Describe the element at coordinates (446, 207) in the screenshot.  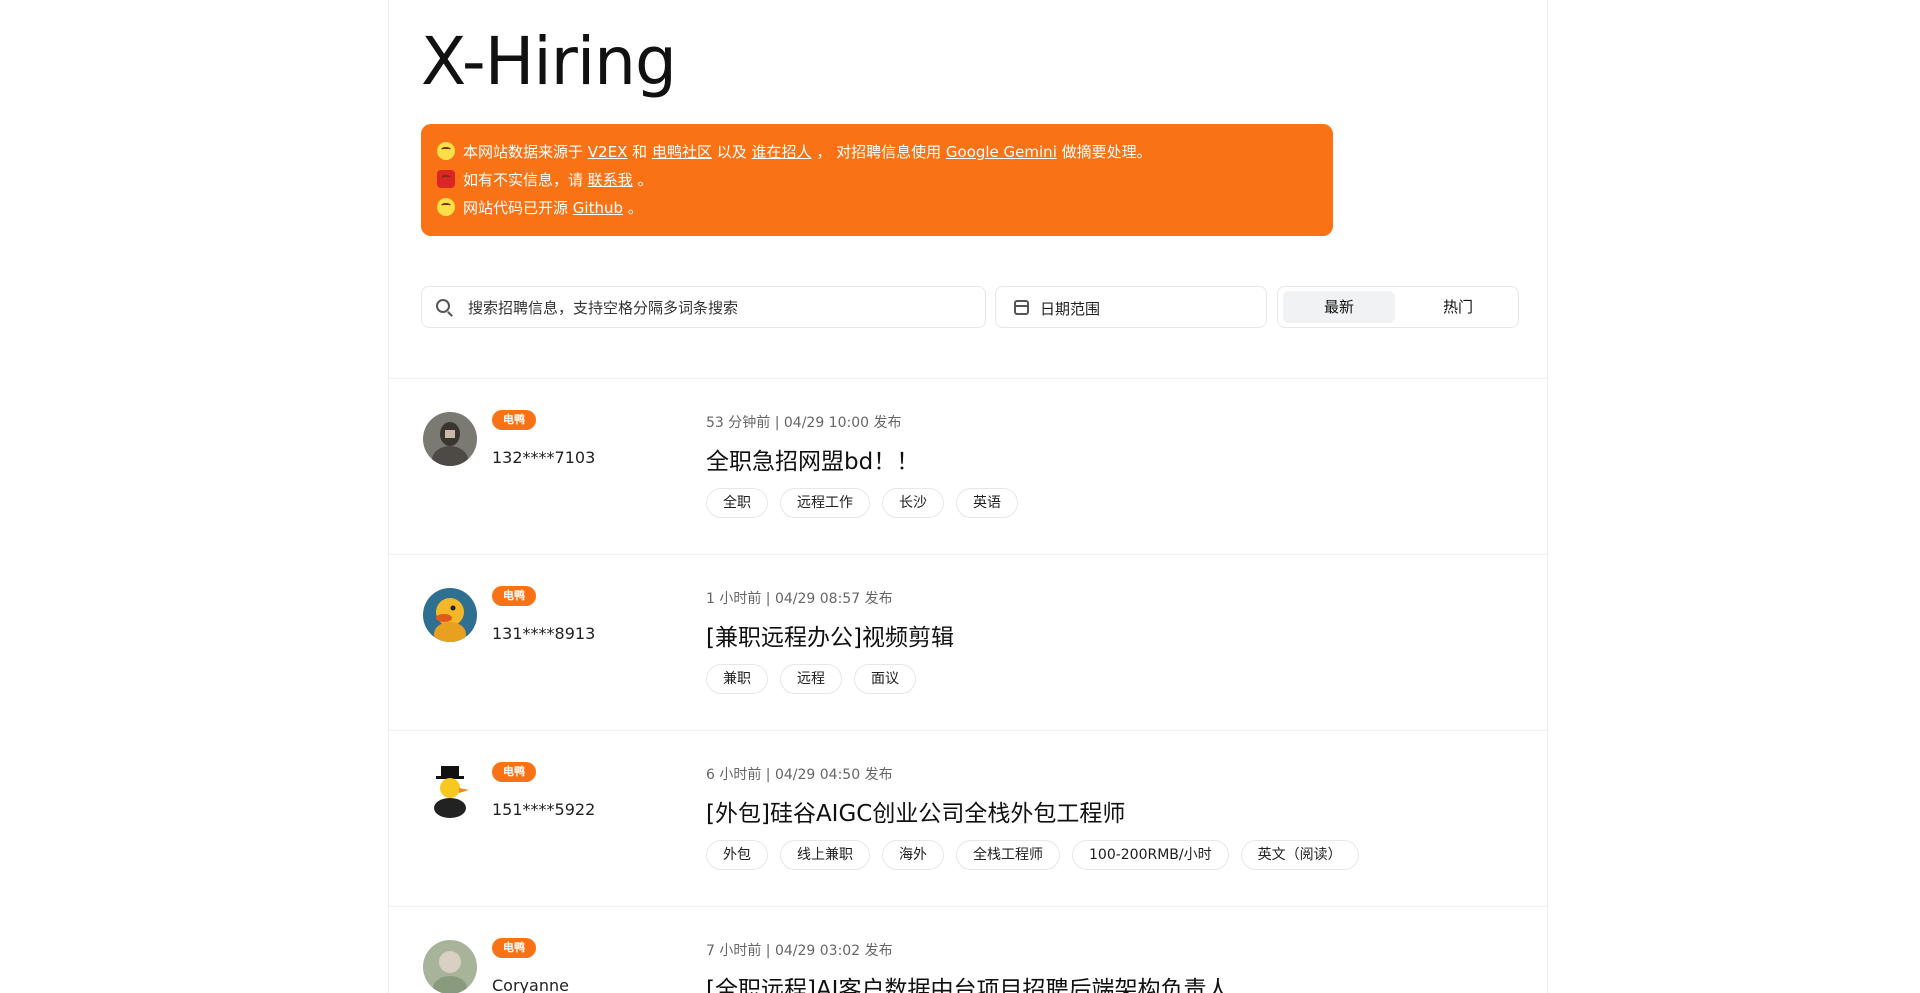
I see `hug-emoji-icon` at that location.